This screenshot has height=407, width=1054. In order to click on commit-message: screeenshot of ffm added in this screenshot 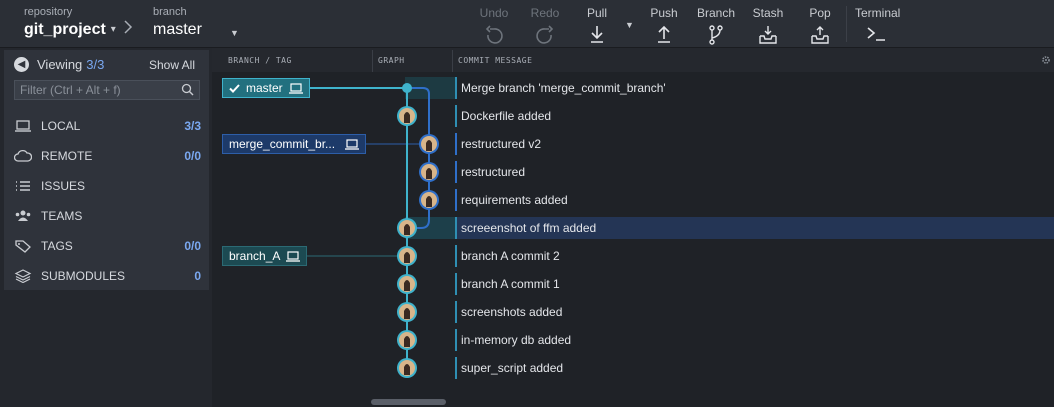, I will do `click(529, 228)`.